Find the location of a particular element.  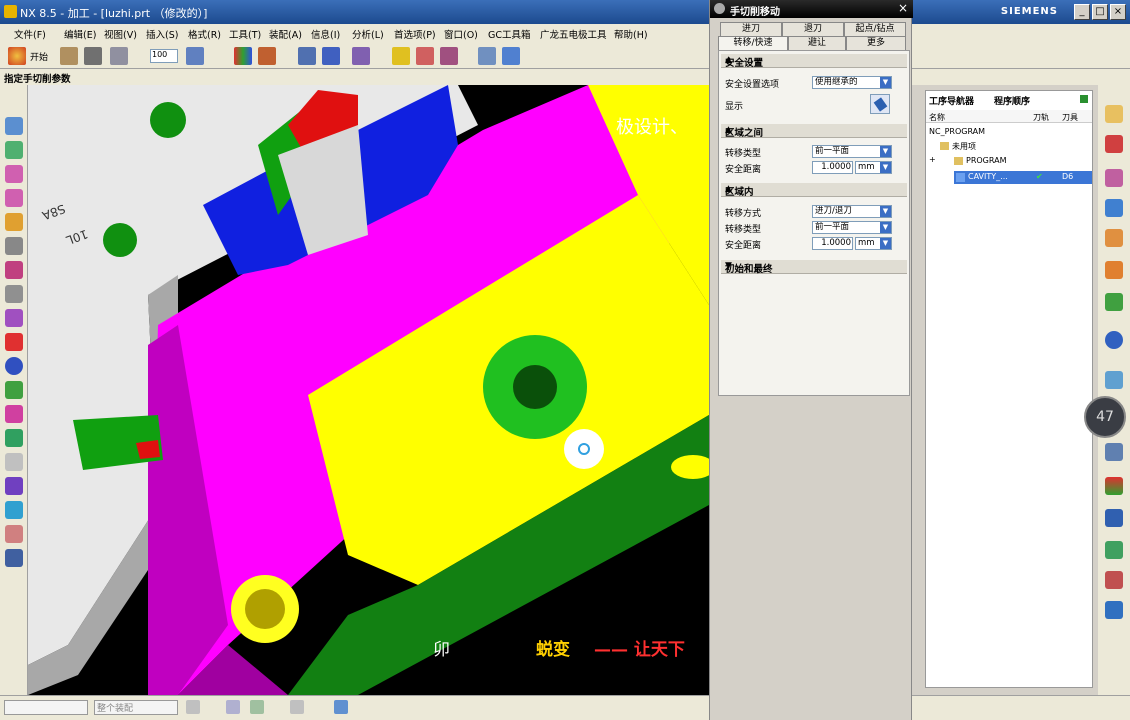

tab-transfer-rapid: 转移/快速 is located at coordinates (753, 43).